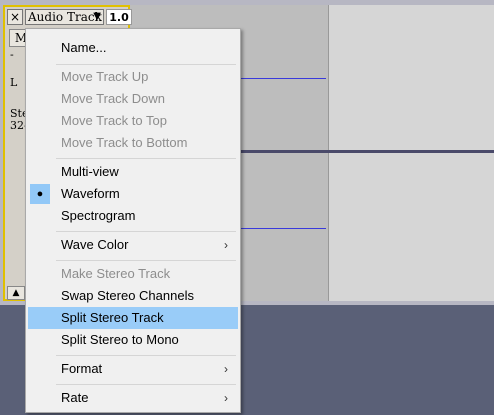 Image resolution: width=494 pixels, height=415 pixels. Describe the element at coordinates (133, 398) in the screenshot. I see `menu-item-rate: Rate ›` at that location.